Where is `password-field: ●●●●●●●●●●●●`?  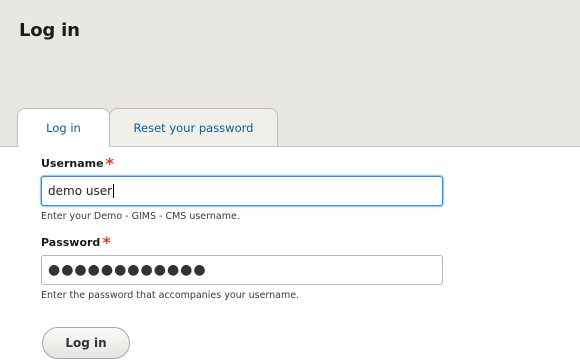
password-field: ●●●●●●●●●●●● is located at coordinates (242, 270).